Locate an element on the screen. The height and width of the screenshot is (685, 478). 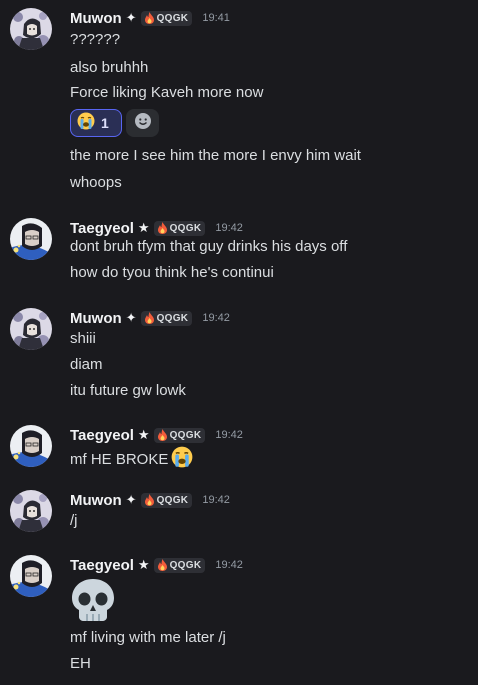
add-reaction-icon is located at coordinates (143, 123).